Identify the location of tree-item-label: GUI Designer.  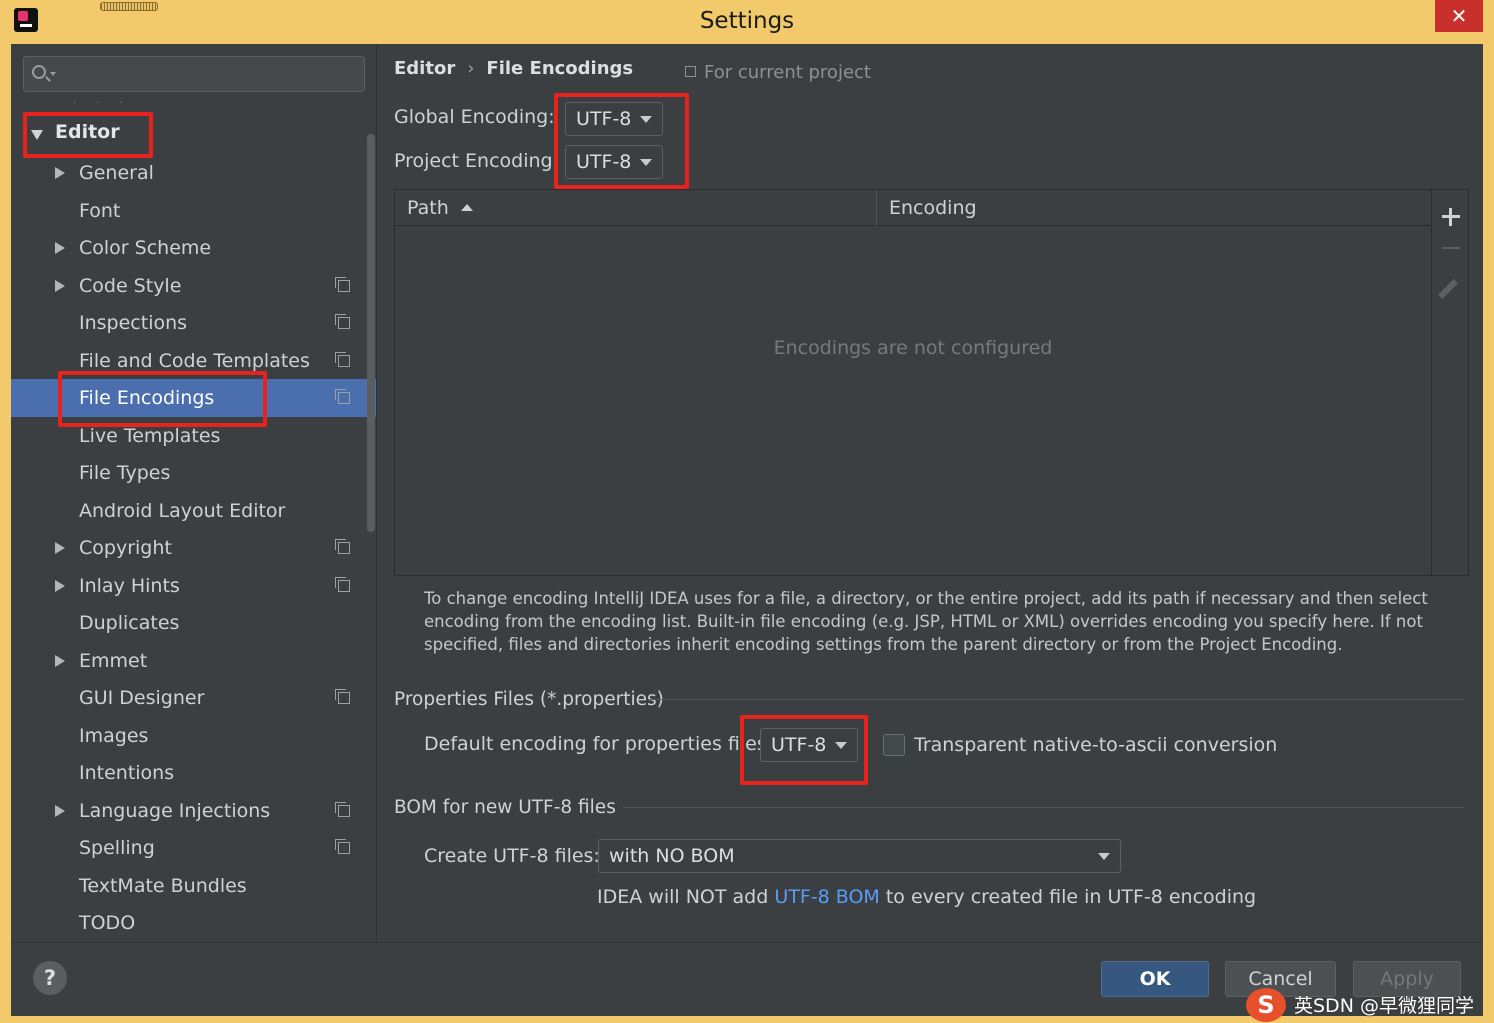
(142, 698).